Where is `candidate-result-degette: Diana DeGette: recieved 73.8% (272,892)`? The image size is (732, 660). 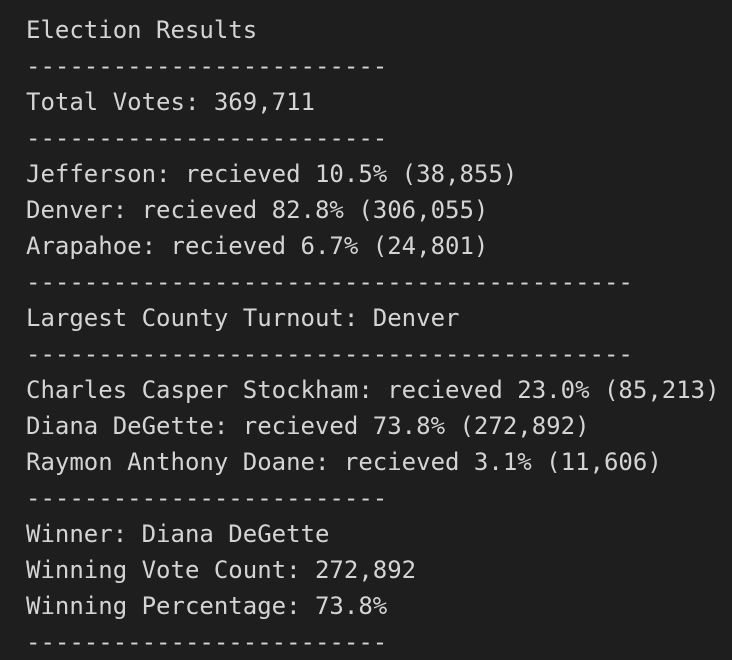 candidate-result-degette: Diana DeGette: recieved 73.8% (272,892) is located at coordinates (308, 426).